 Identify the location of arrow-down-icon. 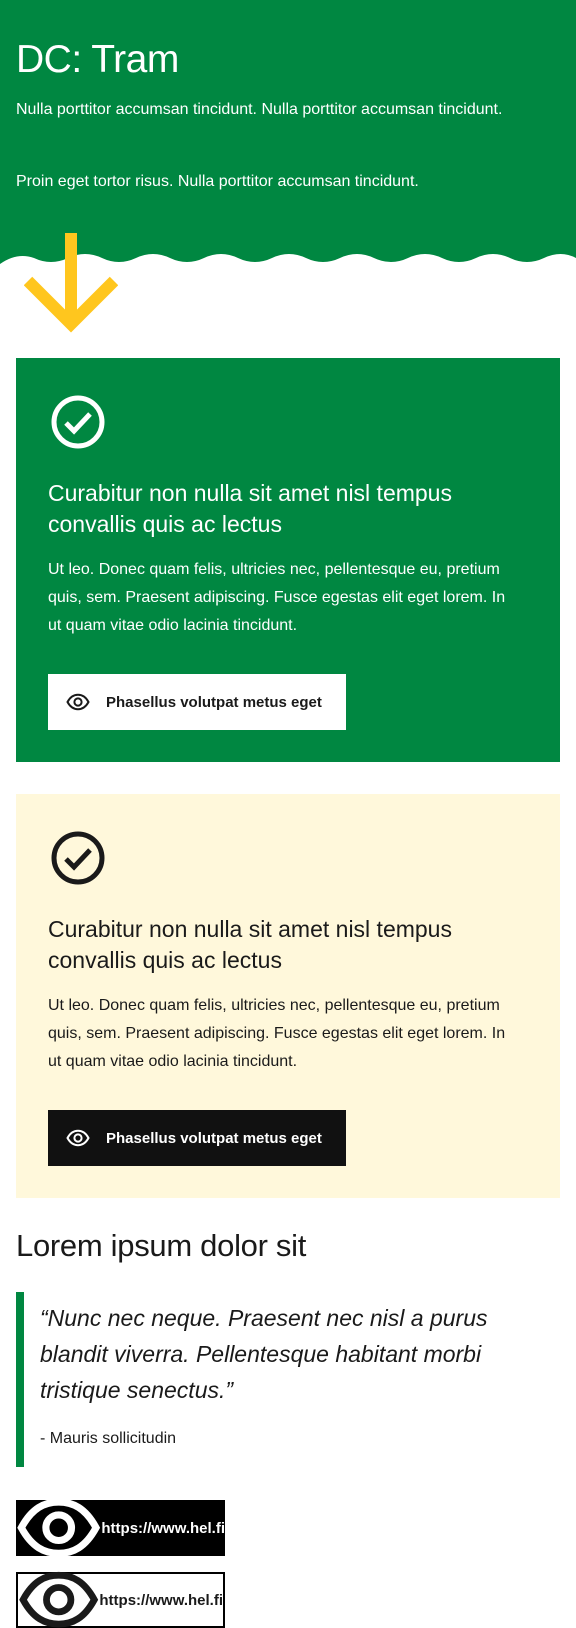
(71, 283).